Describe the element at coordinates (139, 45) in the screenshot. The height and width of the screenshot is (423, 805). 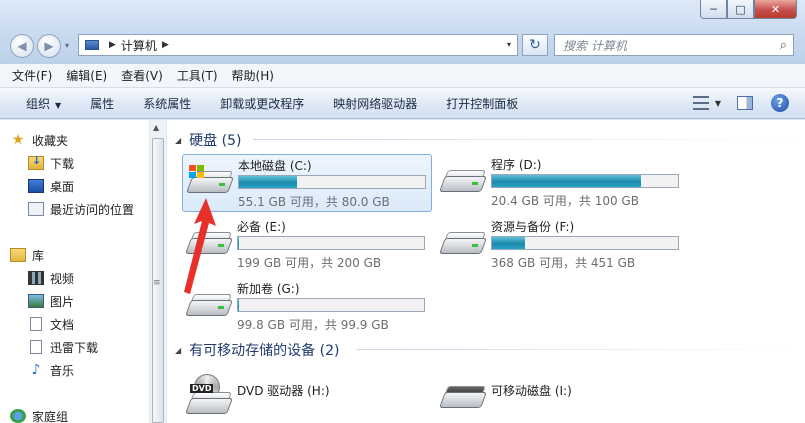
I see `breadcrumb-computer: 计算机` at that location.